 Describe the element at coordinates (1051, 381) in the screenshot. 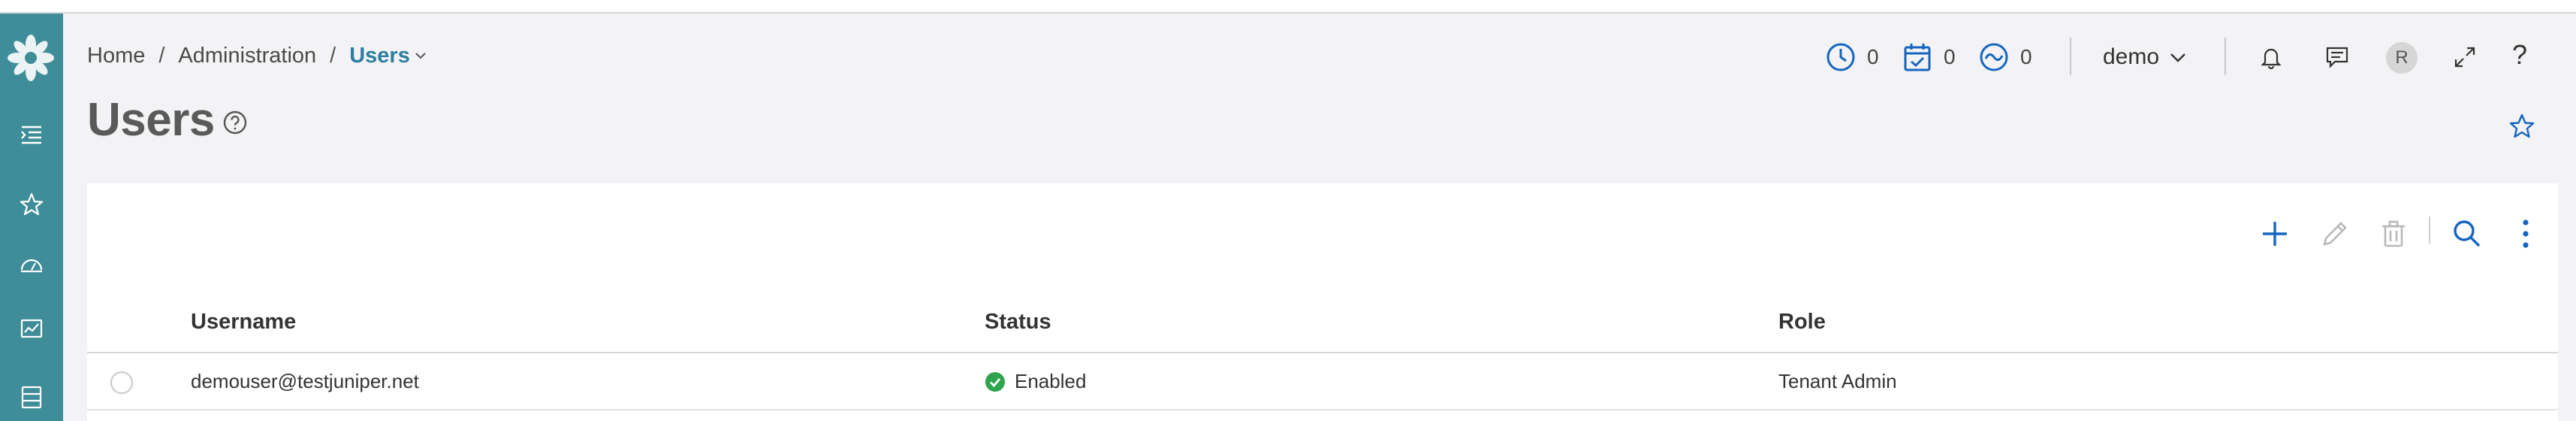

I see `status-label: Enabled` at that location.